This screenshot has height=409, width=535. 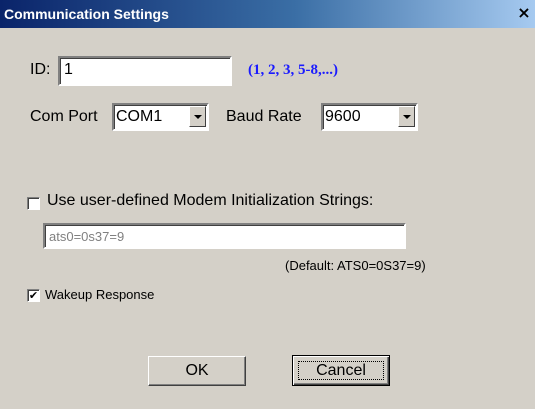 What do you see at coordinates (343, 116) in the screenshot?
I see `baud-rate-value: 9600` at bounding box center [343, 116].